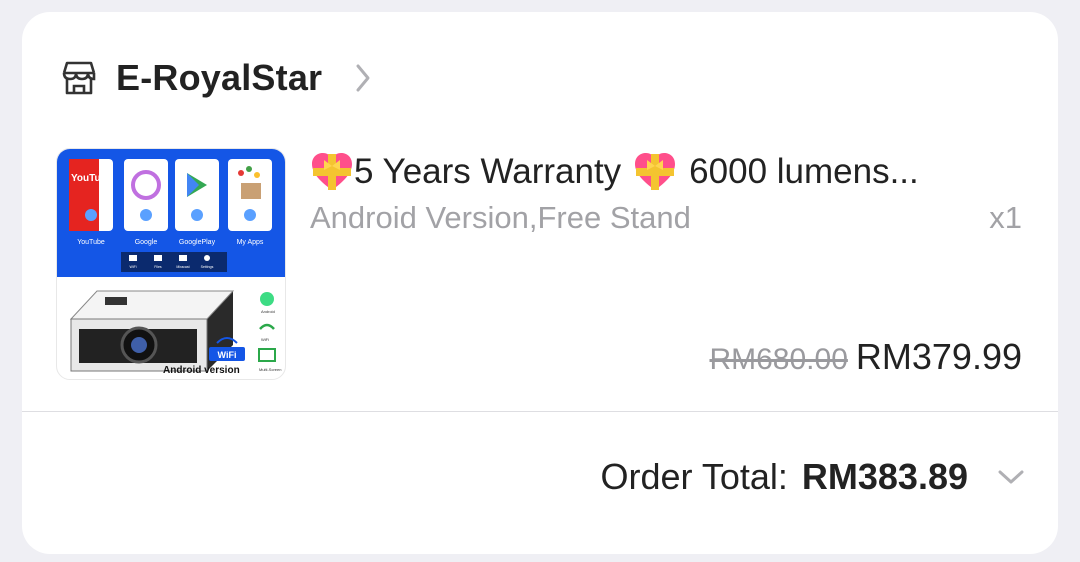  I want to click on toolbar-label-files: Files, so click(158, 267).